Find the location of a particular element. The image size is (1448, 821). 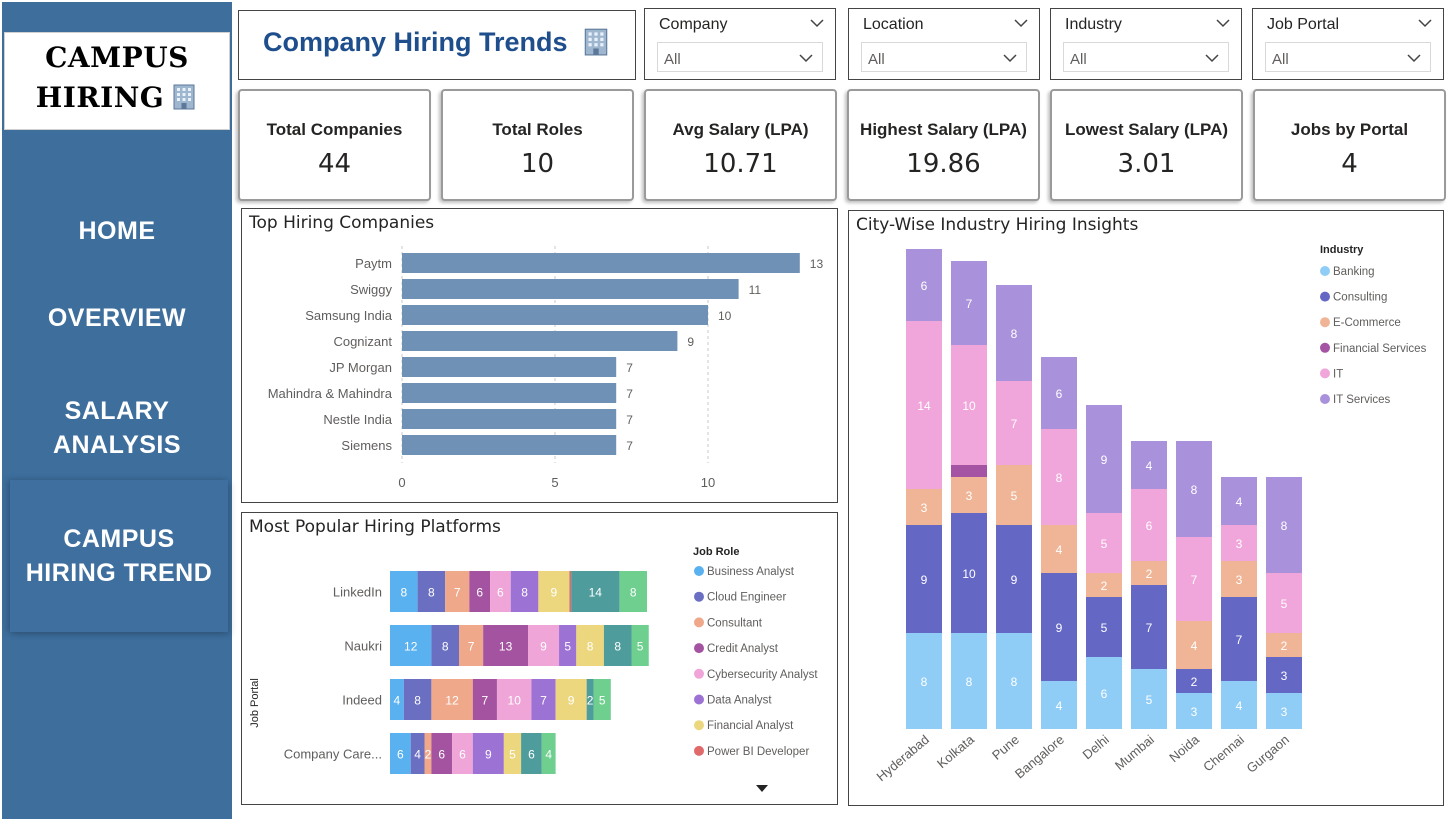

data-label: 13 is located at coordinates (817, 264).